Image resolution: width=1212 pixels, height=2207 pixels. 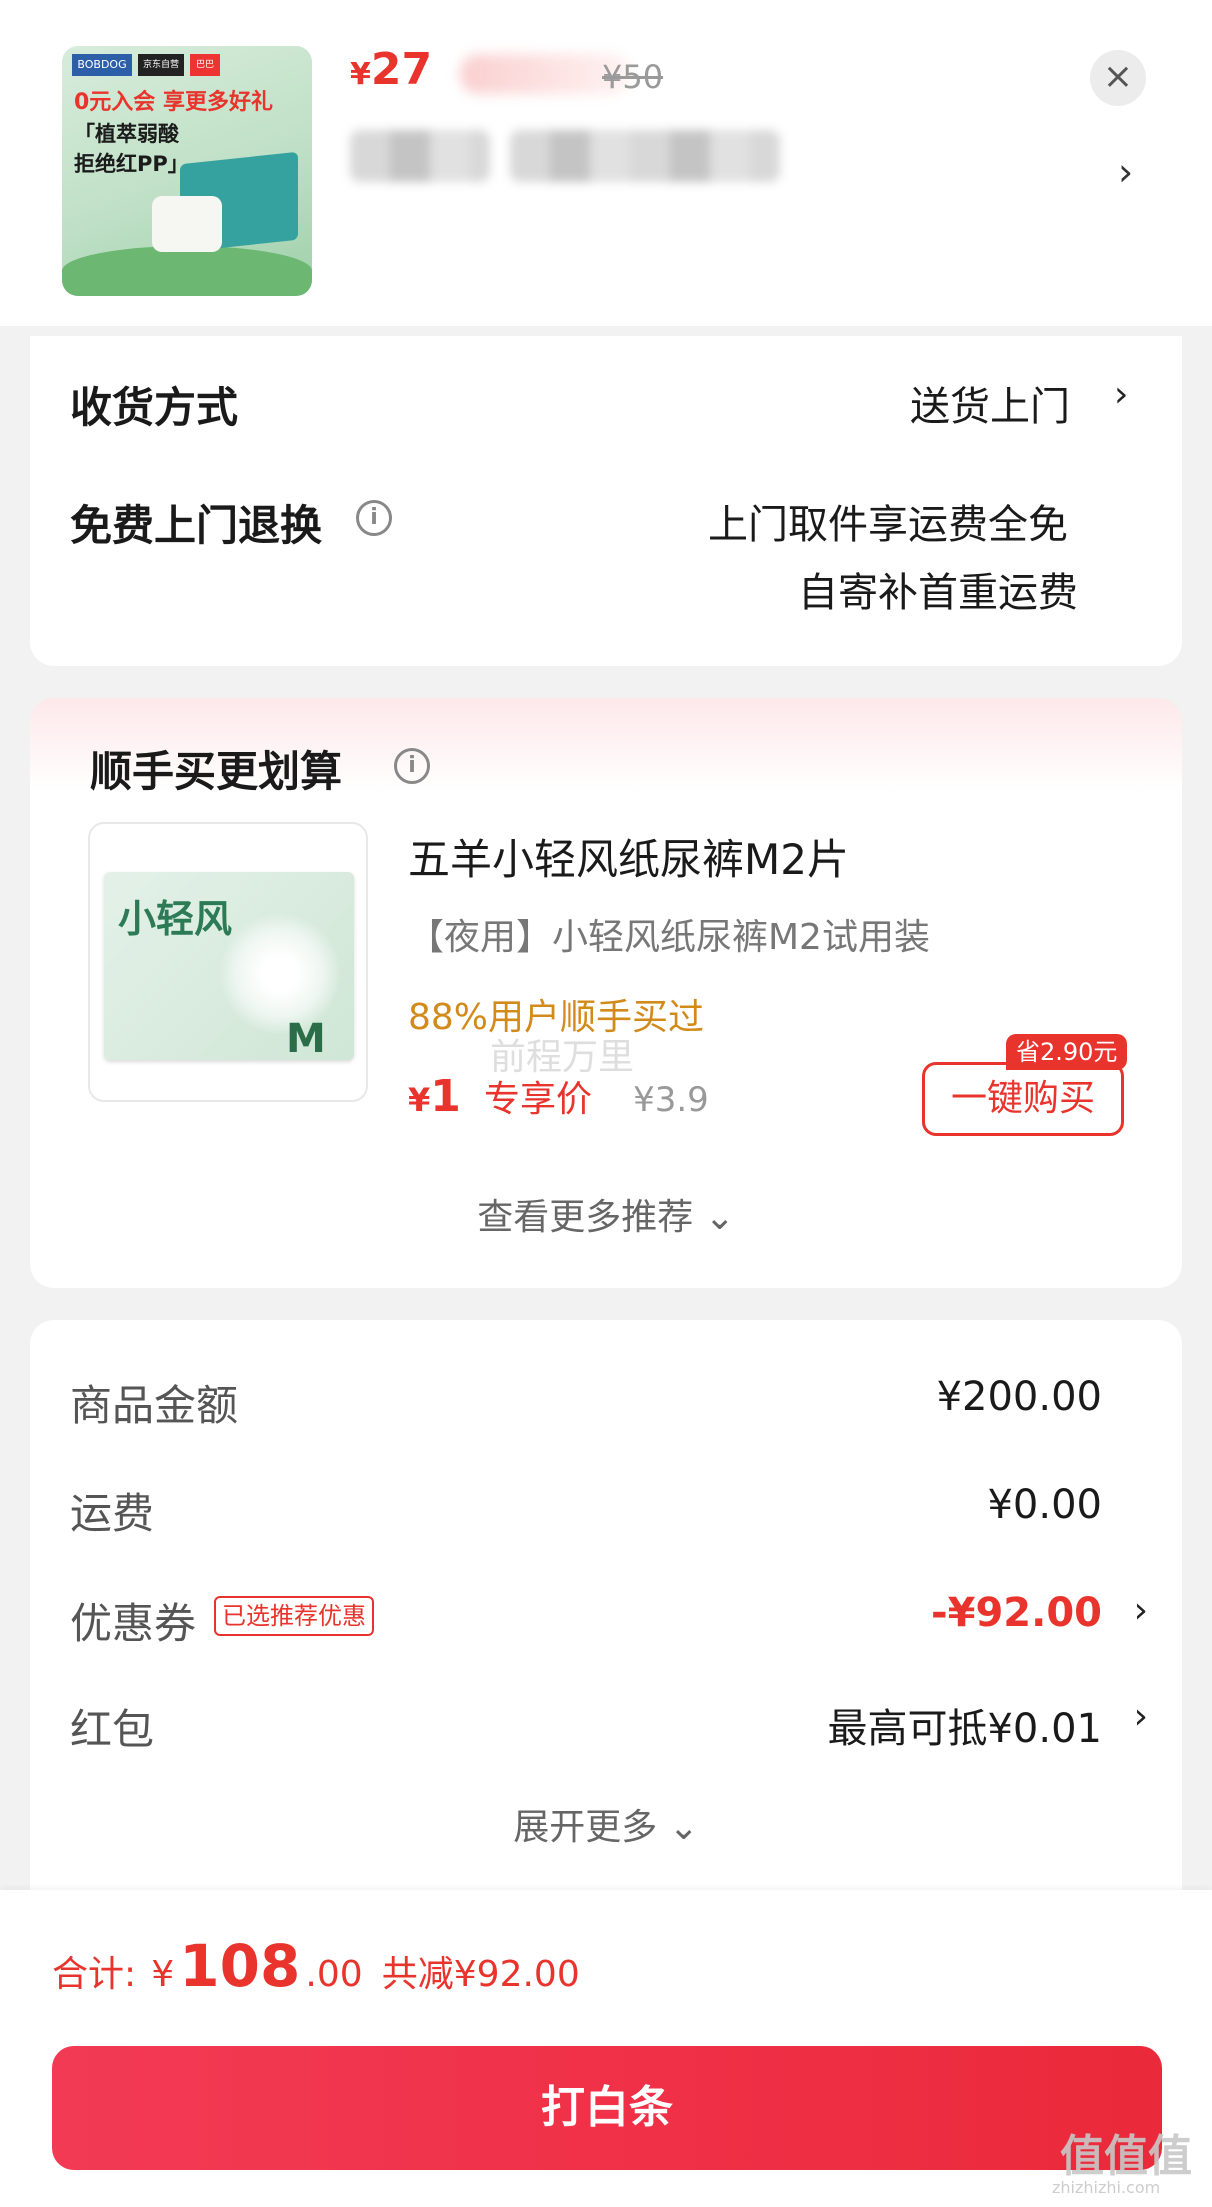 What do you see at coordinates (1023, 1099) in the screenshot?
I see `one-click-buy-button: 一键购买` at bounding box center [1023, 1099].